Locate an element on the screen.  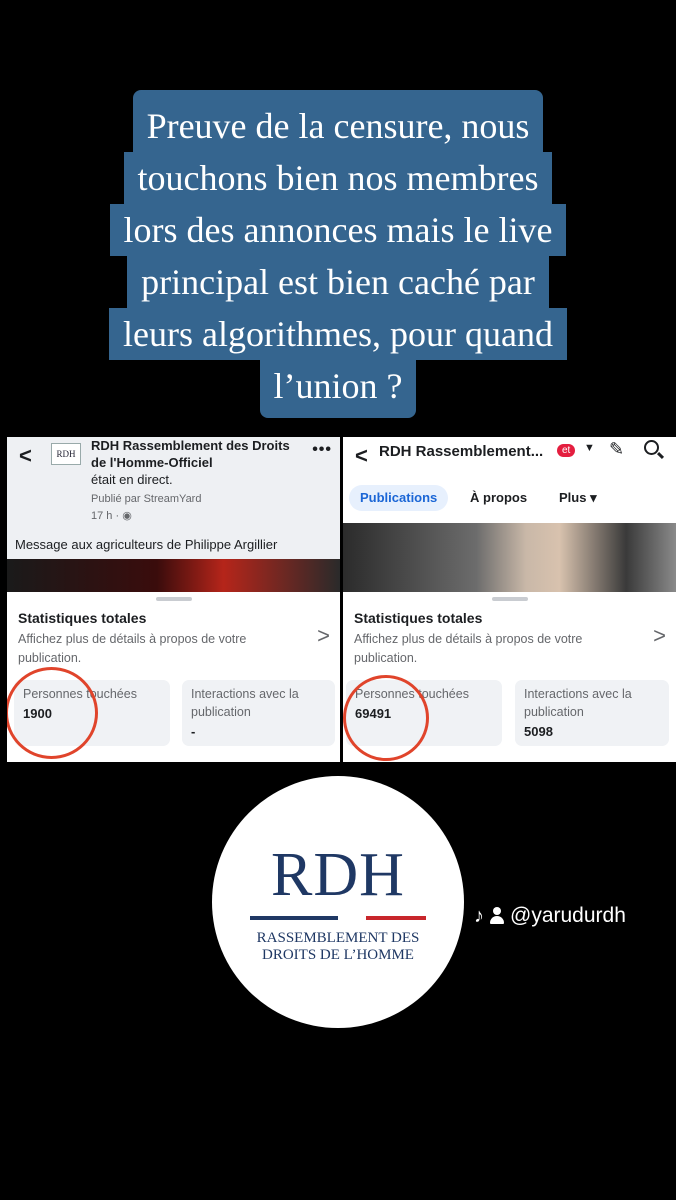
live-status: était en direct. is located at coordinates (132, 479).